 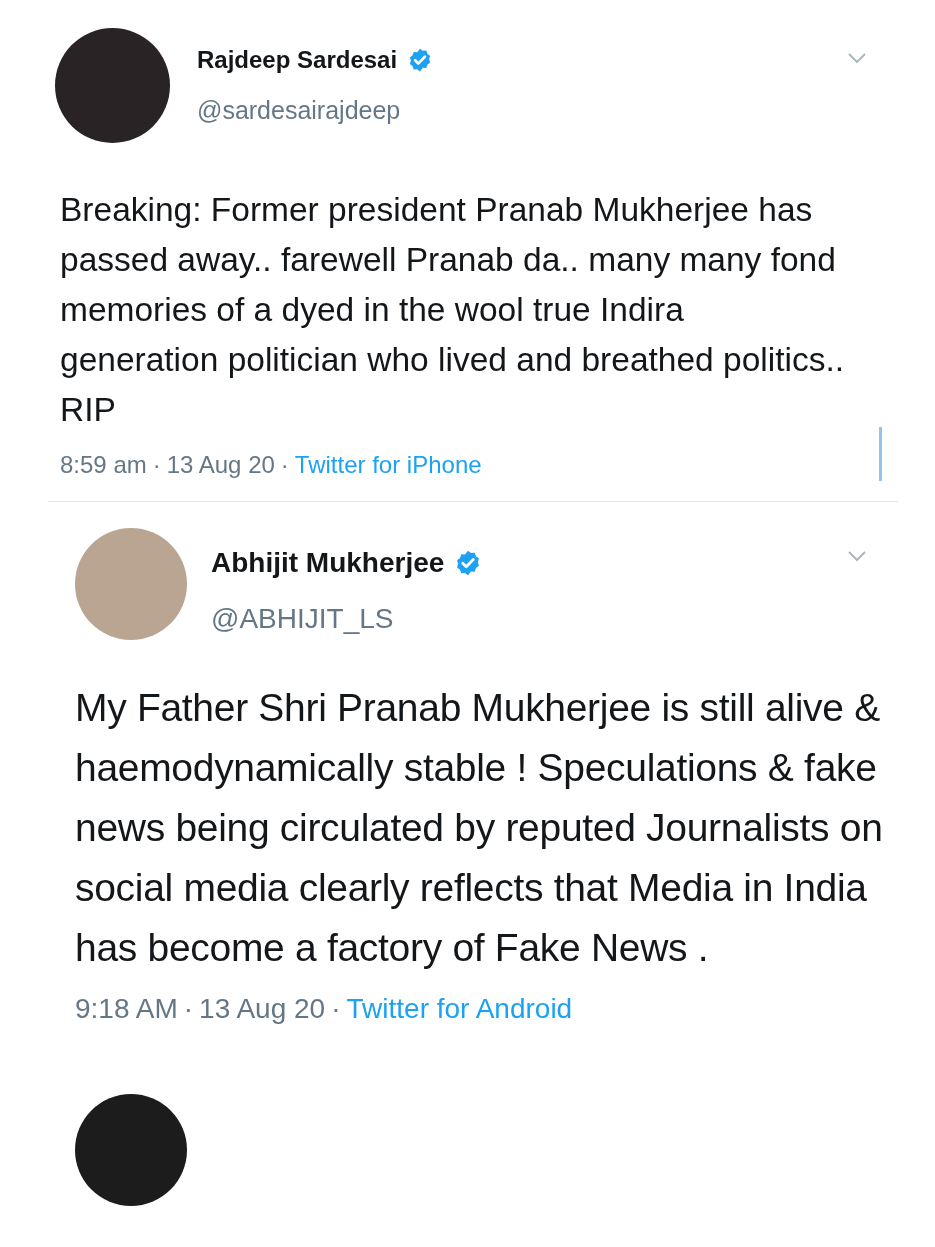 I want to click on scroll-indicator, so click(x=880, y=454).